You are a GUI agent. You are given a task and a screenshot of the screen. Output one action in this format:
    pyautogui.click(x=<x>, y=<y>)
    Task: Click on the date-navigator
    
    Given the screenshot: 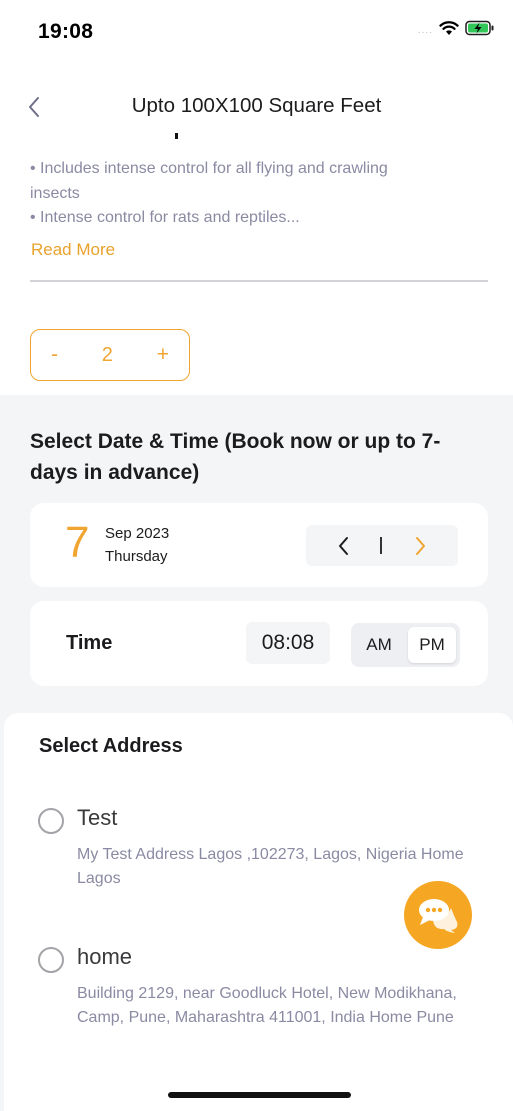 What is the action you would take?
    pyautogui.click(x=382, y=545)
    